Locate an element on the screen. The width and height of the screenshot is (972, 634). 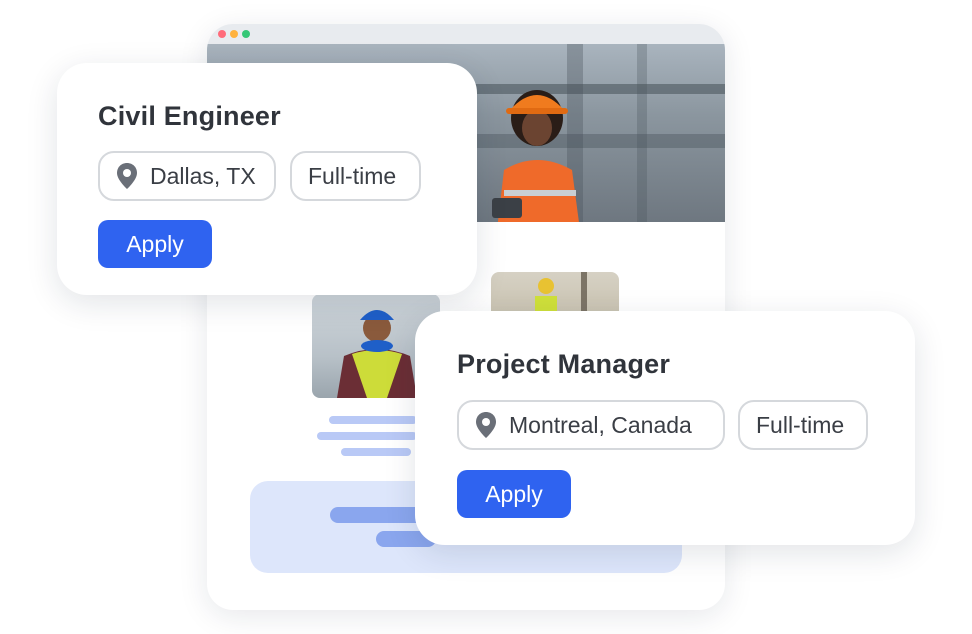
location-chip: Dallas, TX is located at coordinates (187, 176).